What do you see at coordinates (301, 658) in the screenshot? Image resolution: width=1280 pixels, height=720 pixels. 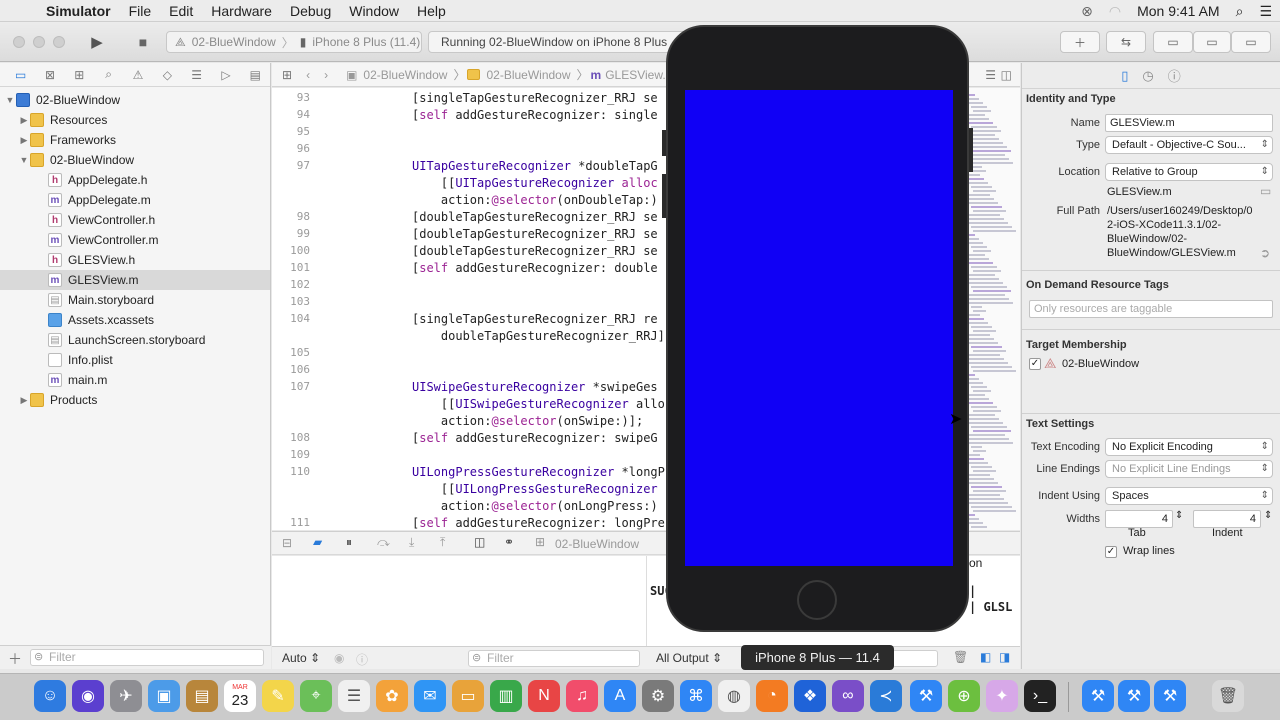 I see `auto-scope-selector: Auto ⇕` at bounding box center [301, 658].